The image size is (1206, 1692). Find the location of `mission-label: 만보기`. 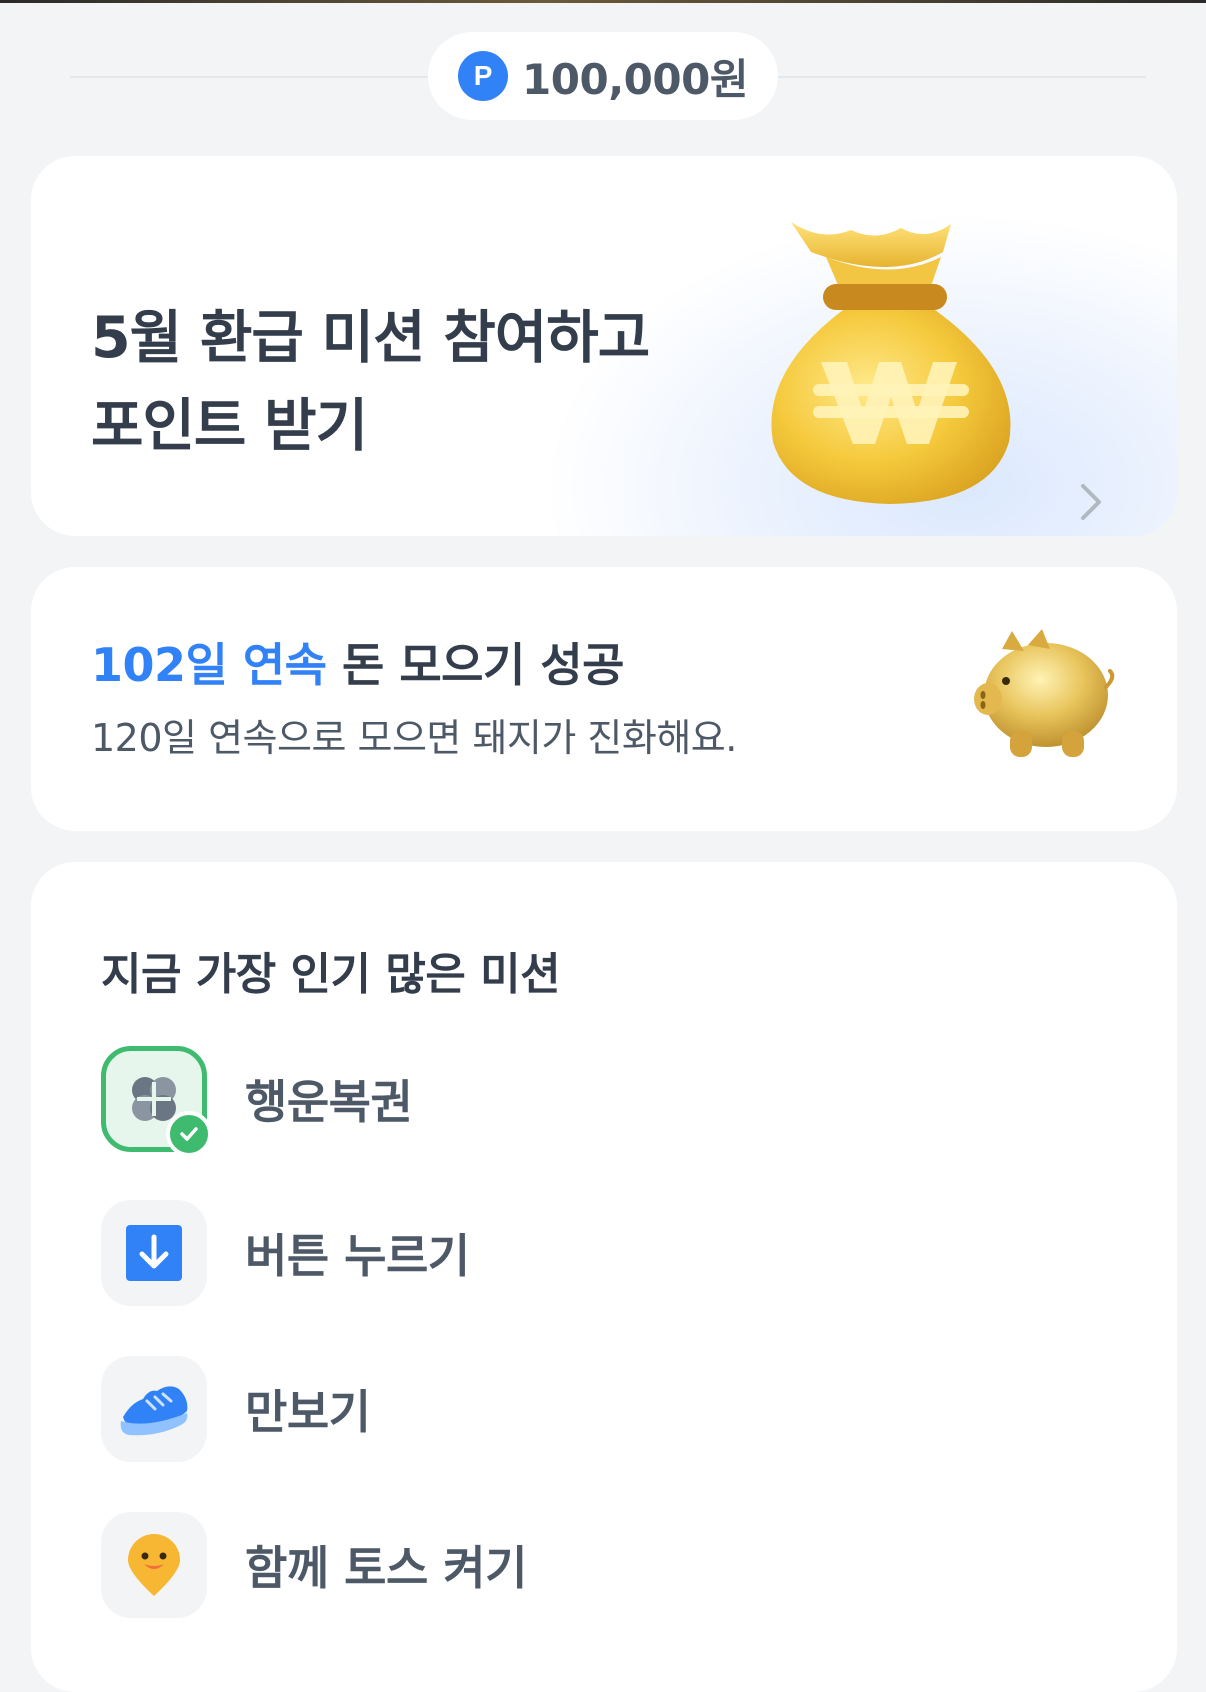

mission-label: 만보기 is located at coordinates (308, 1412).